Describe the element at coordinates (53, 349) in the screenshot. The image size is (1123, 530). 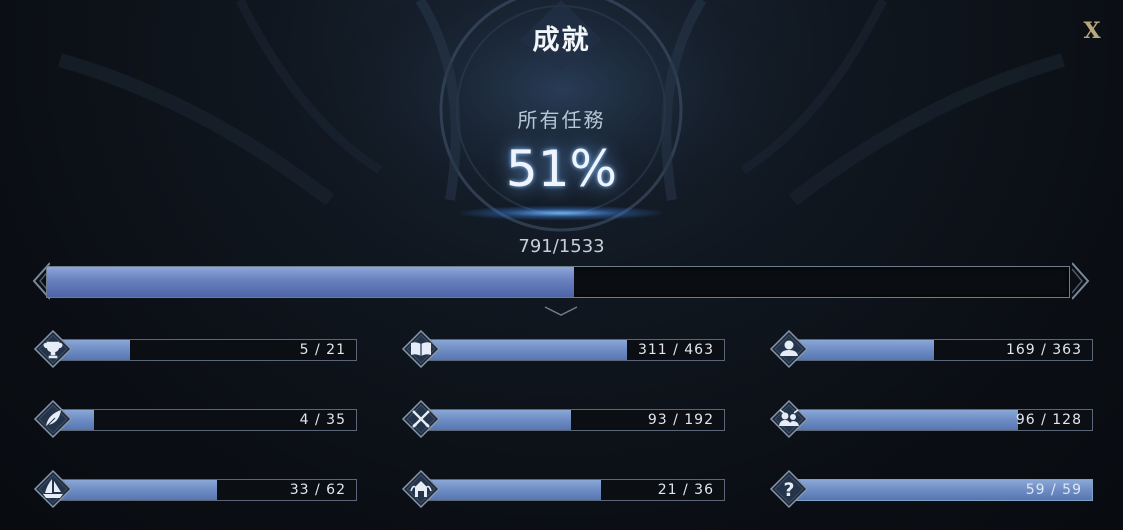
I see `trophy-icon` at that location.